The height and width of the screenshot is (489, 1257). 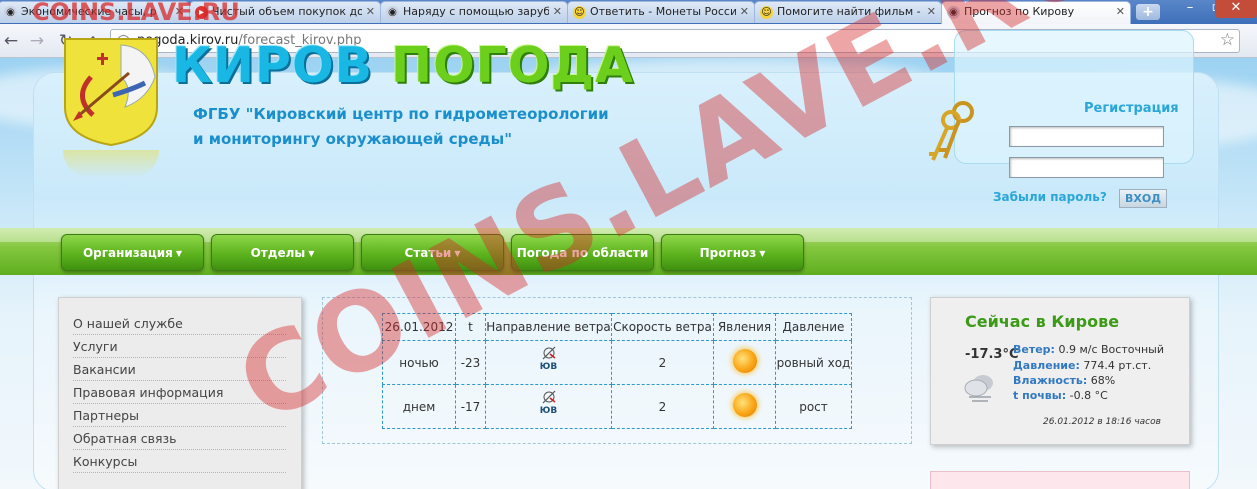 I want to click on window-close-button: ✕, so click(x=1236, y=9).